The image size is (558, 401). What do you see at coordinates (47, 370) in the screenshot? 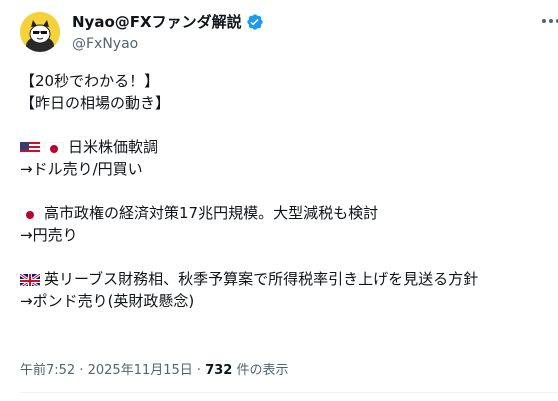
I see `post-time: 午前7:52` at bounding box center [47, 370].